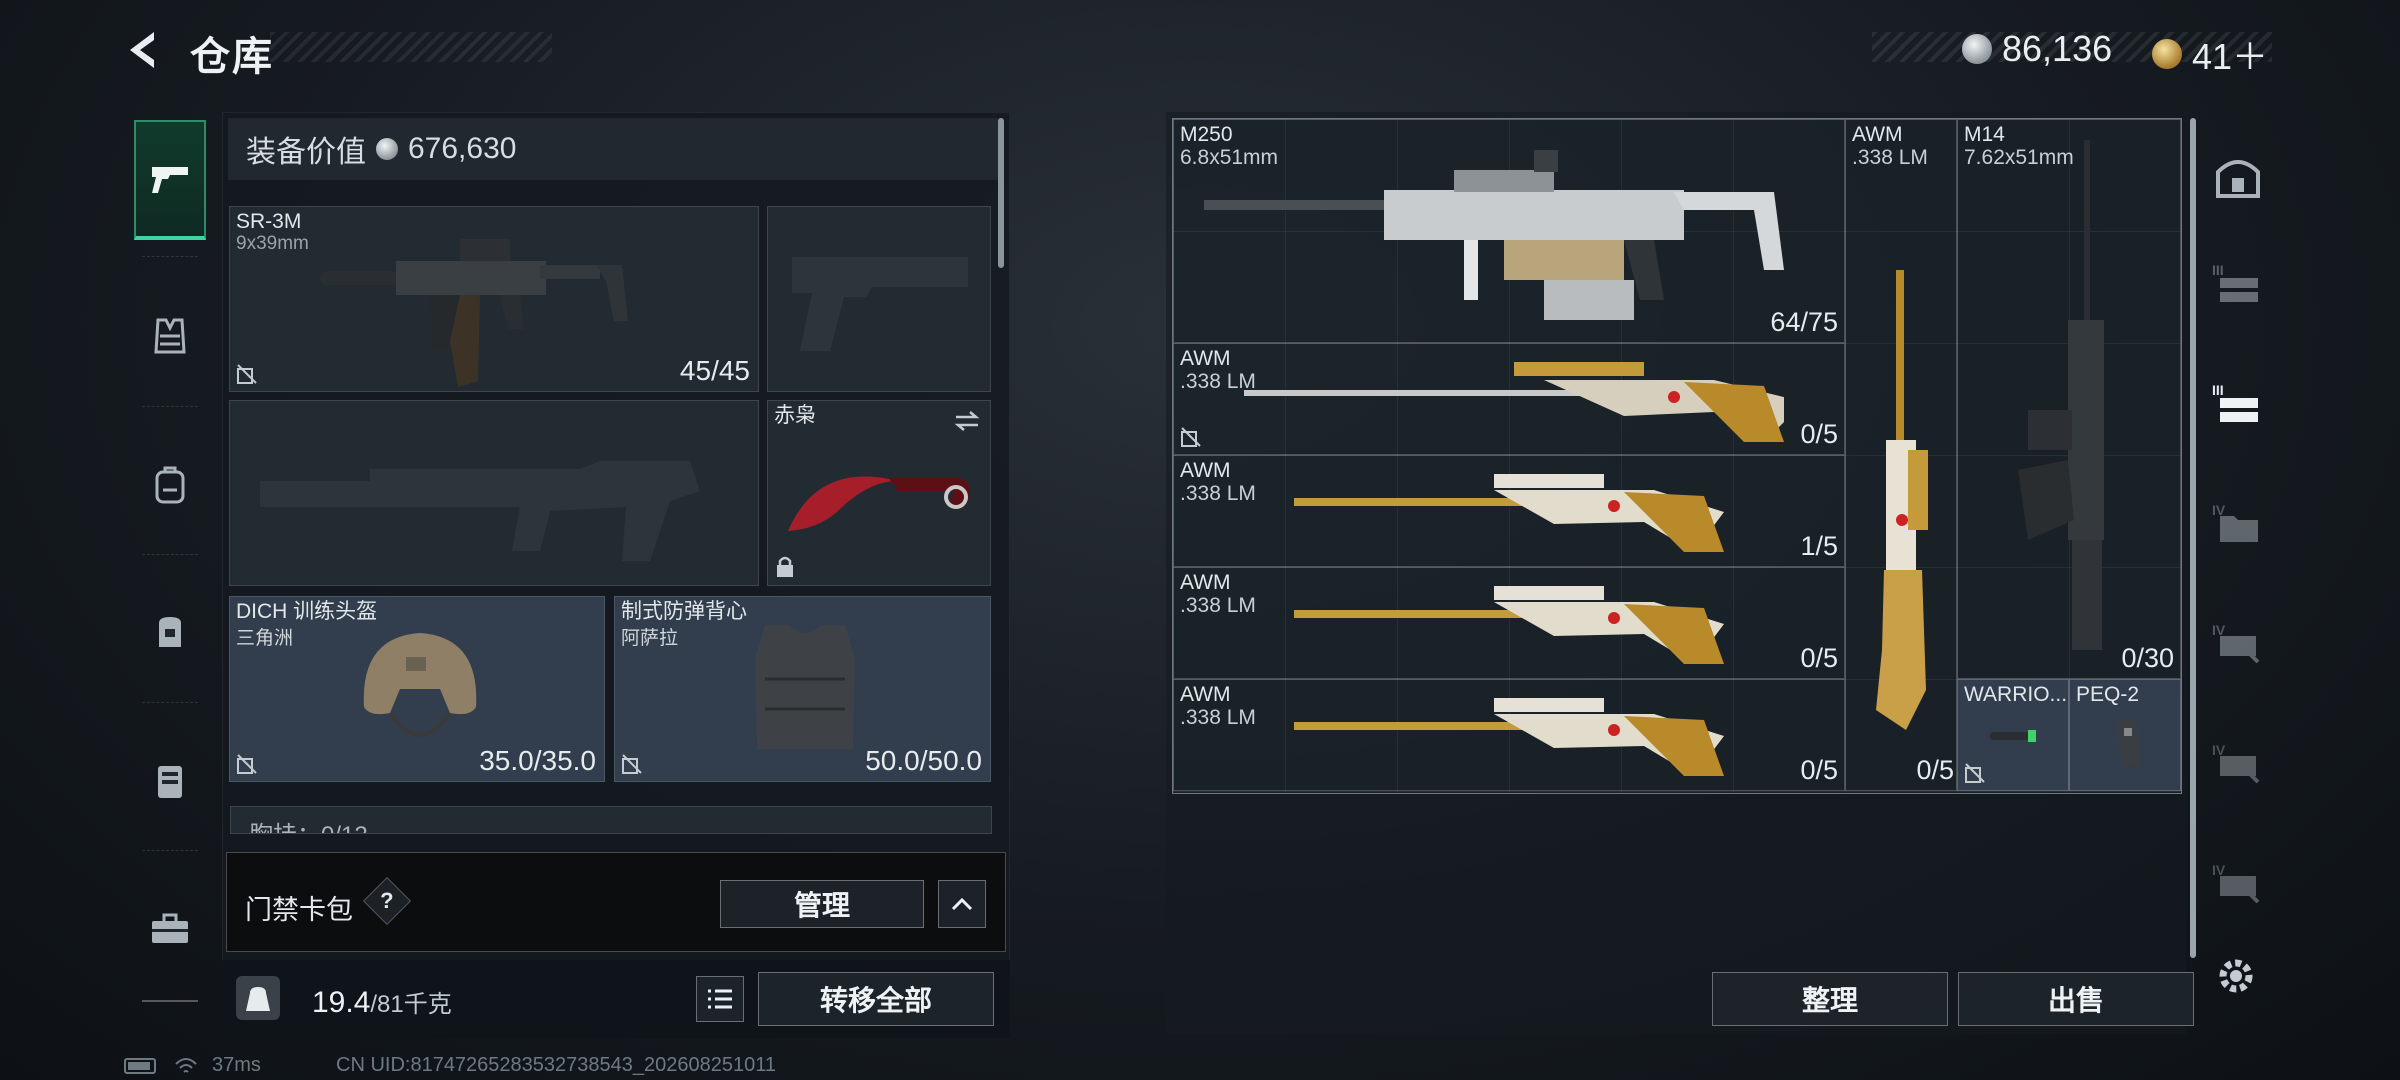 Image resolution: width=2400 pixels, height=1080 pixels. I want to click on tier-label: III, so click(2218, 270).